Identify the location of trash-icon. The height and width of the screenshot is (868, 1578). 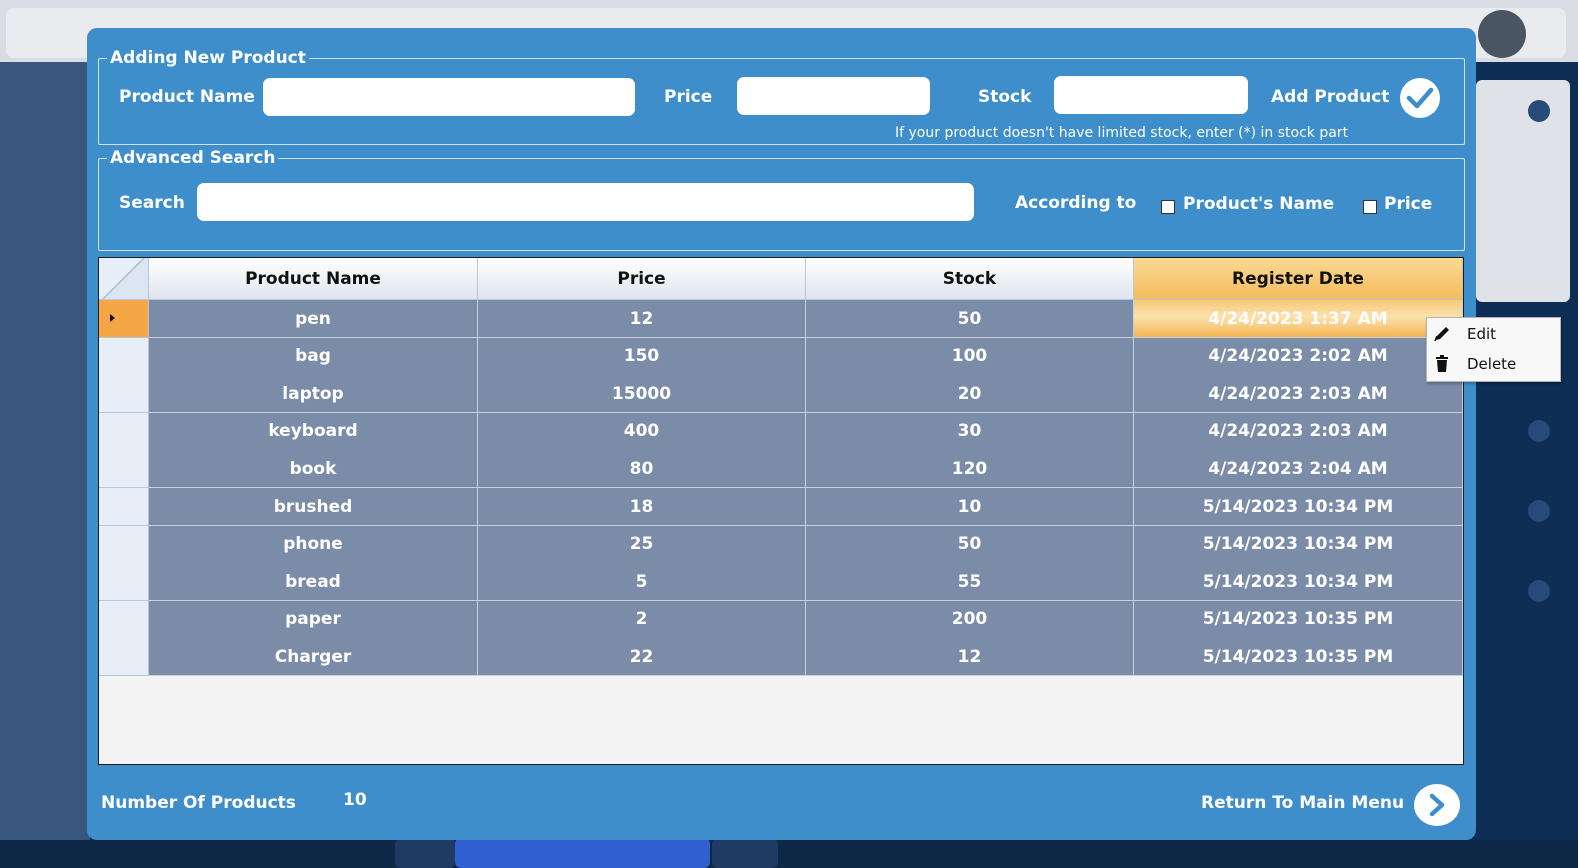
(1442, 364).